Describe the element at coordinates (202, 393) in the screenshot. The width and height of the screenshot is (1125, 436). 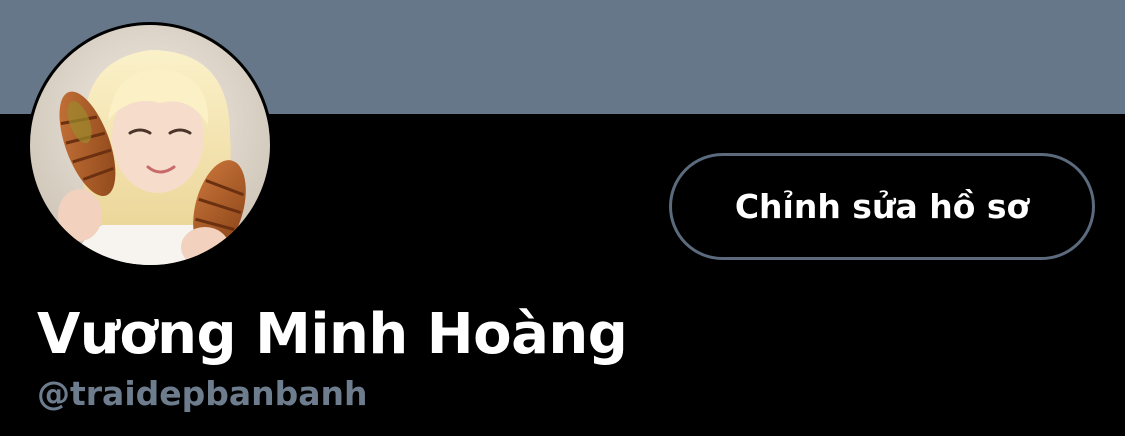
I see `profile-handle: @traidepbanbanh` at that location.